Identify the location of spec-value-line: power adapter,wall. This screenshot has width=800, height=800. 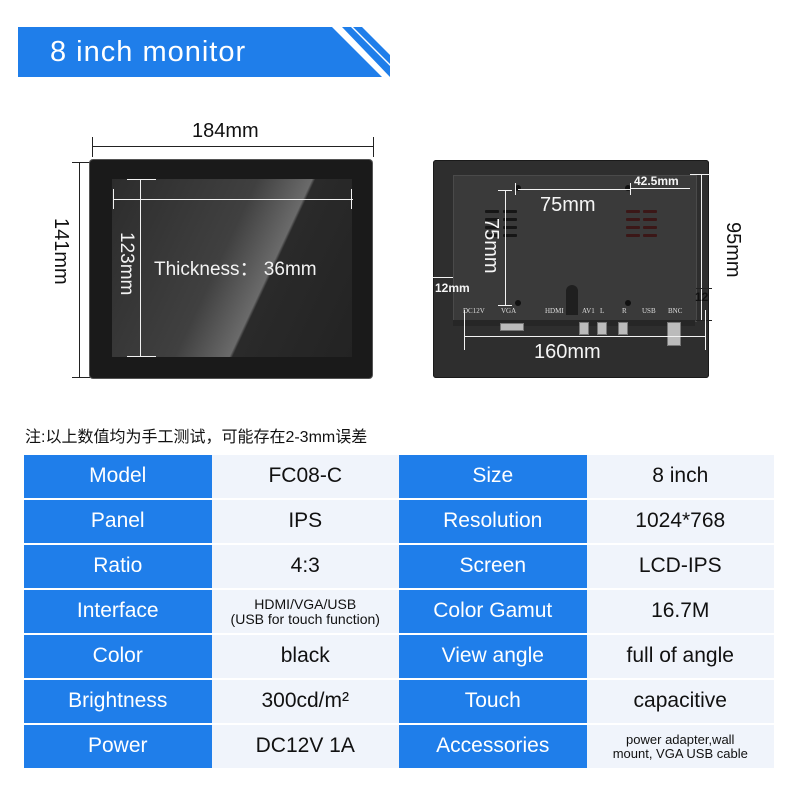
(680, 739).